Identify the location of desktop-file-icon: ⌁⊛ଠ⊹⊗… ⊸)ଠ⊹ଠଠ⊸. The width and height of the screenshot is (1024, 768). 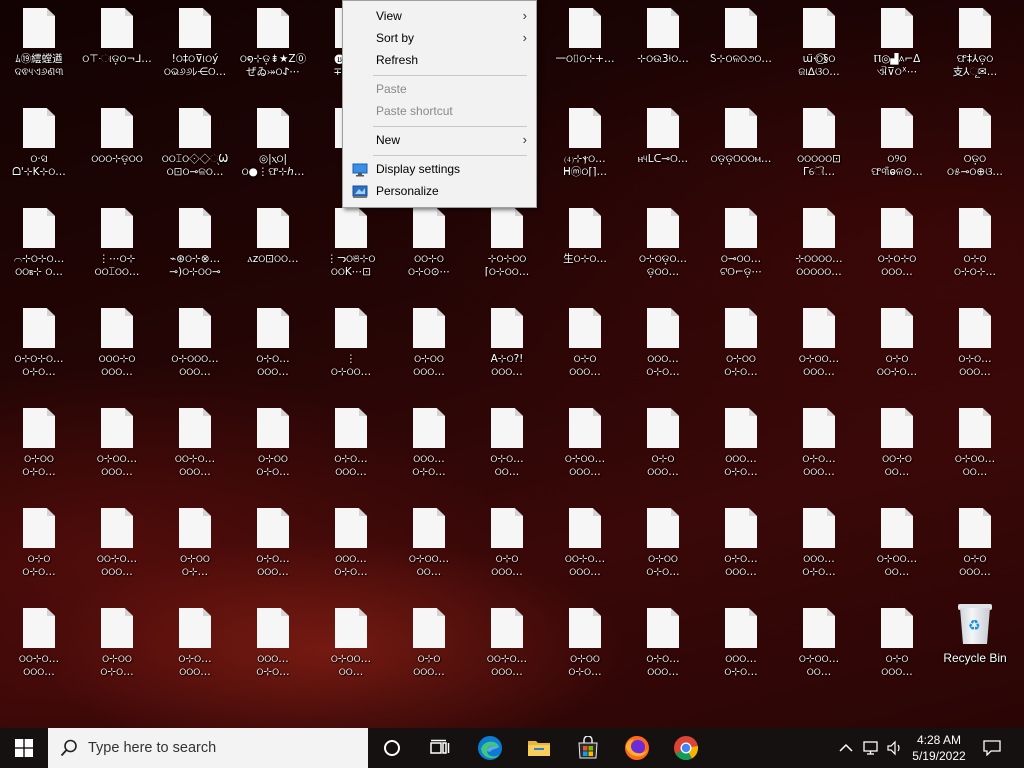
(195, 251).